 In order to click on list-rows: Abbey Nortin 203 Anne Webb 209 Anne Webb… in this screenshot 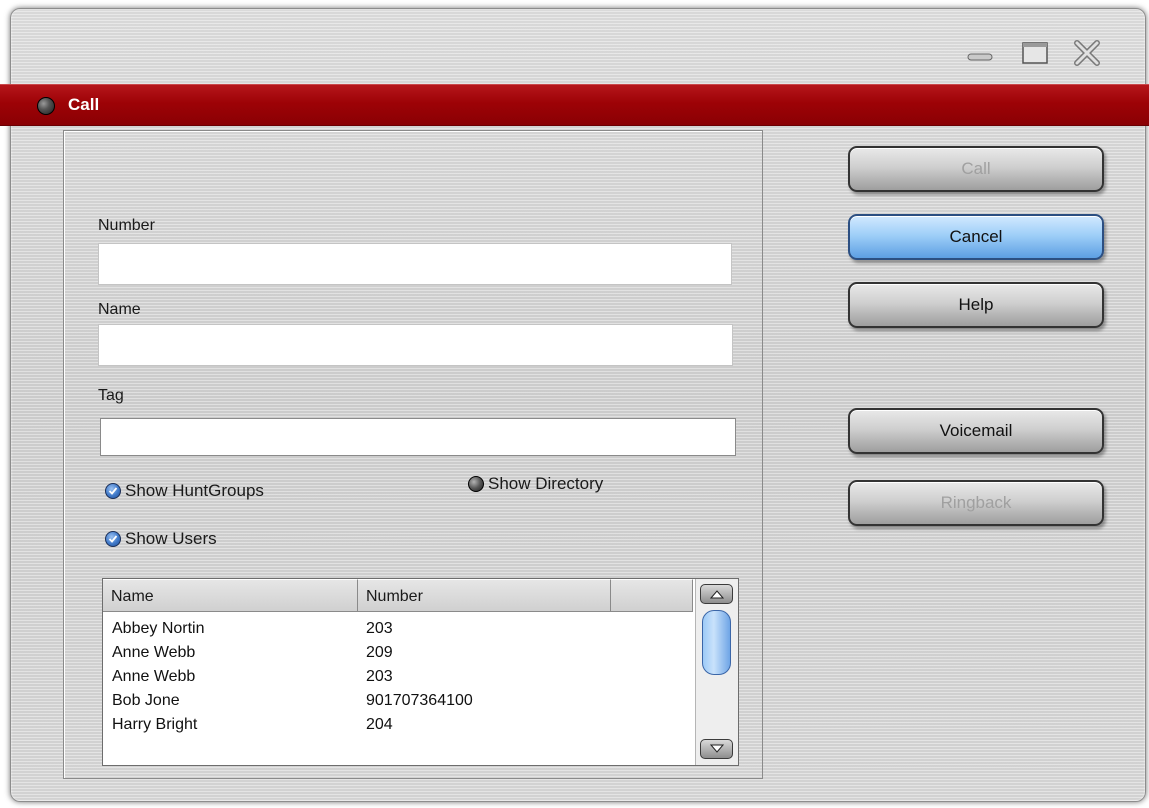, I will do `click(398, 677)`.